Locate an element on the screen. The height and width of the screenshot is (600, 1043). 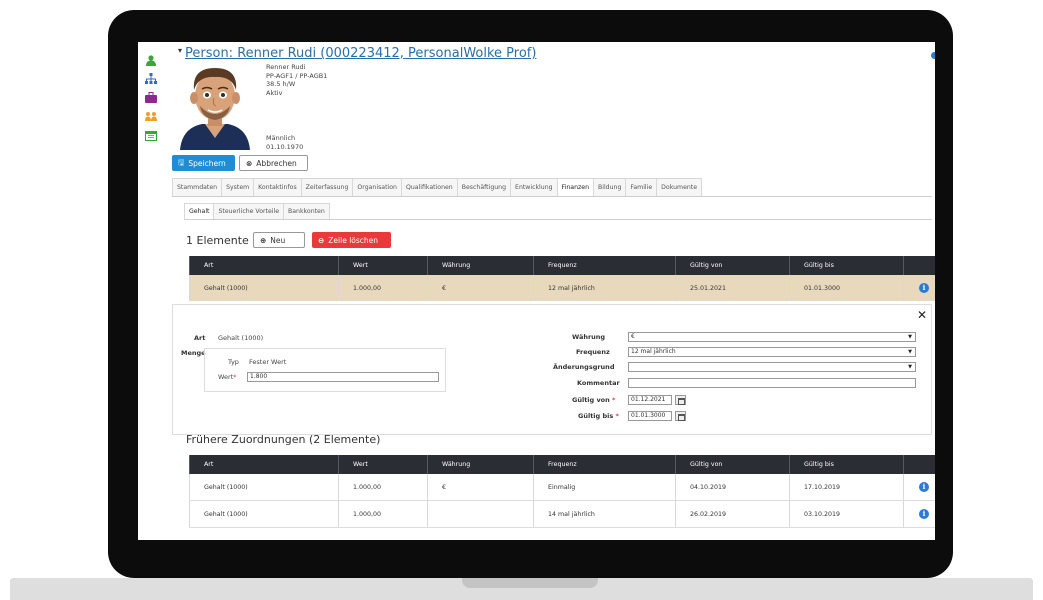
person-org: PP-AGF1 / PP-AGB1 is located at coordinates (297, 75).